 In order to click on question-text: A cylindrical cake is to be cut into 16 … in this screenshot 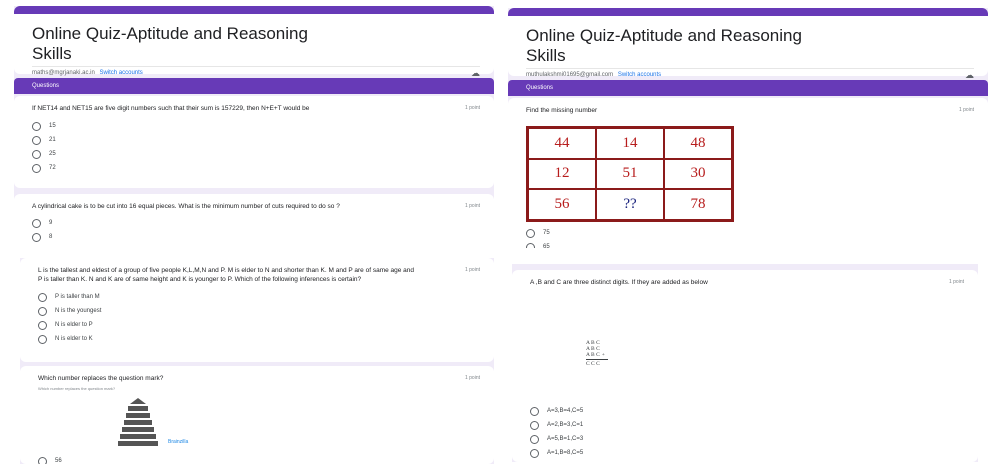, I will do `click(186, 206)`.